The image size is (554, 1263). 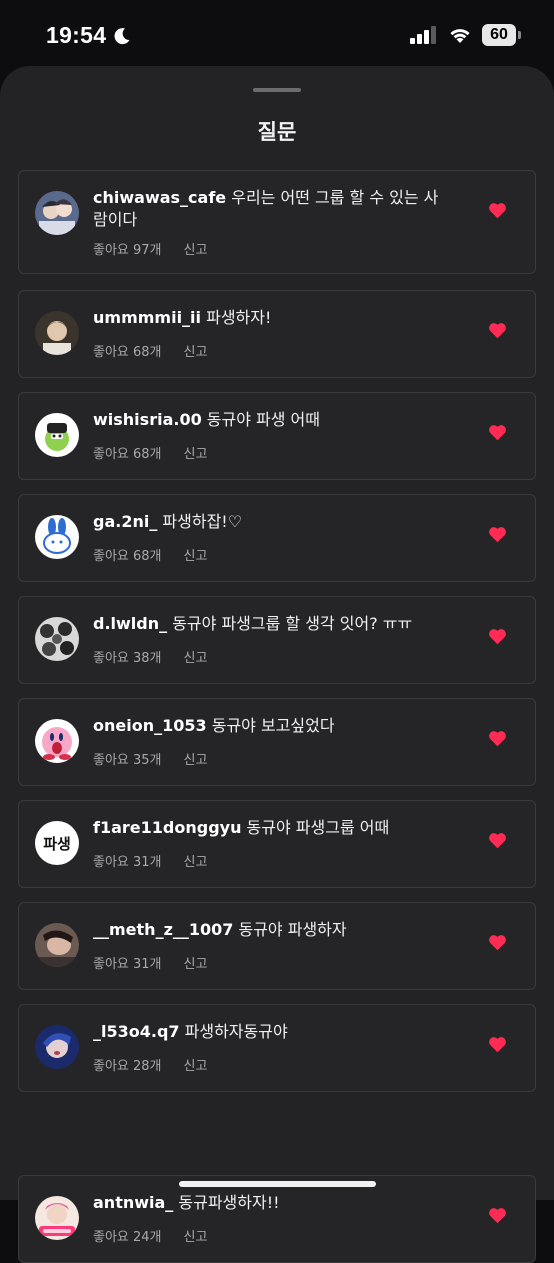 I want to click on comment-card: __meth_z__1007 동규야 파생하자 좋아요 31개 신고, so click(x=277, y=946).